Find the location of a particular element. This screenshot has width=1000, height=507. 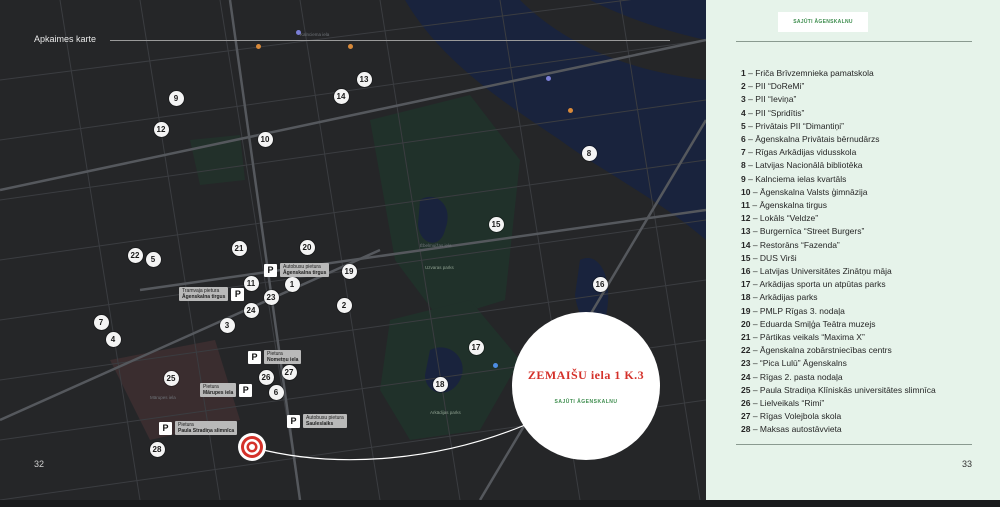

legend-text: Pārtikas veikals “Maxima X” is located at coordinates (812, 337).